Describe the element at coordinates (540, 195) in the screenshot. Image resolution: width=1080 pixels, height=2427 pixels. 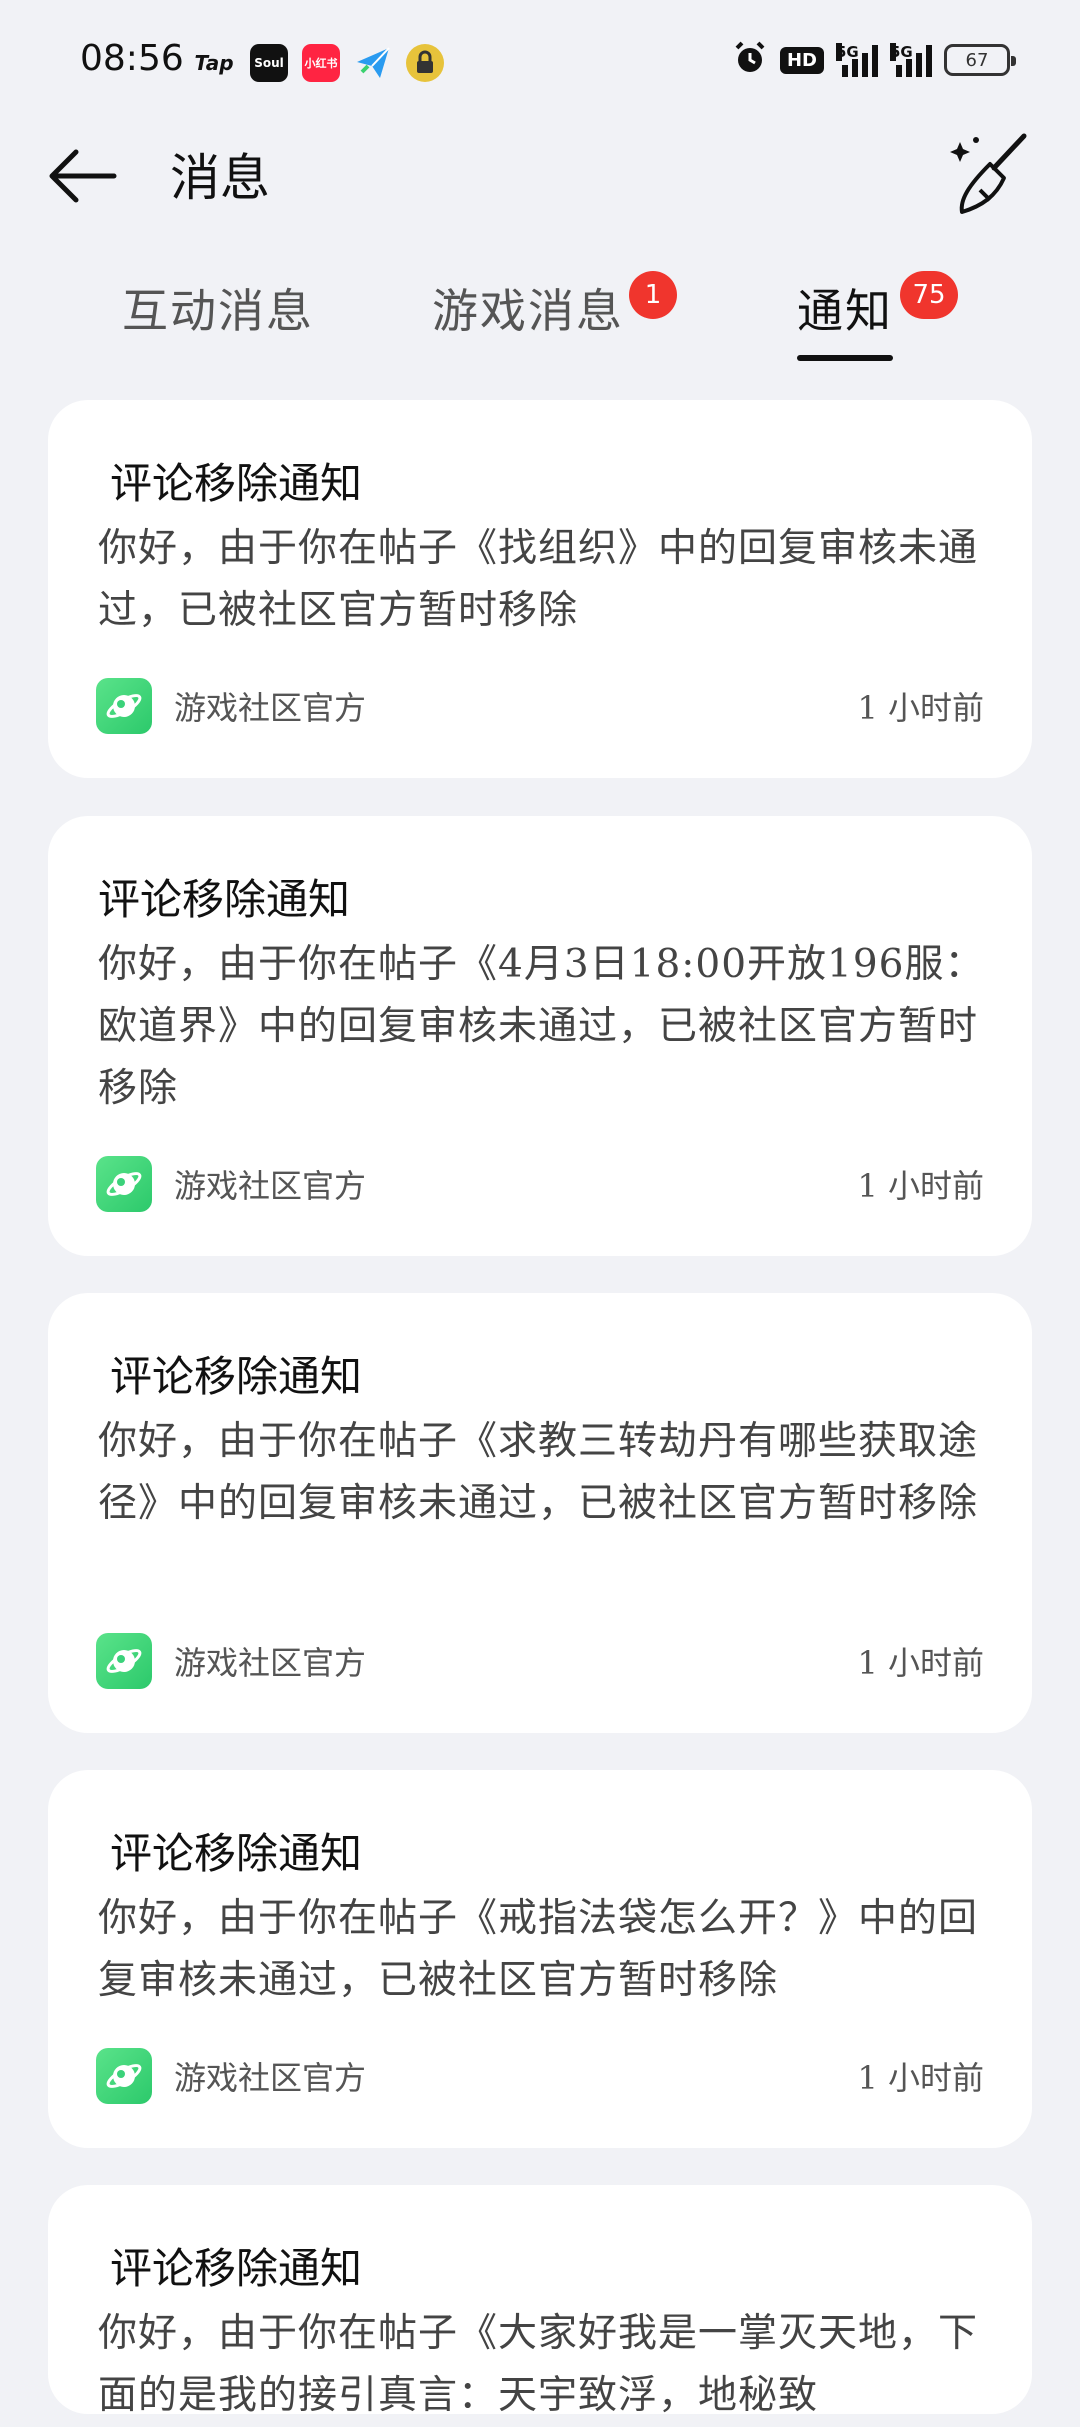
I see `app-header: 消息` at that location.